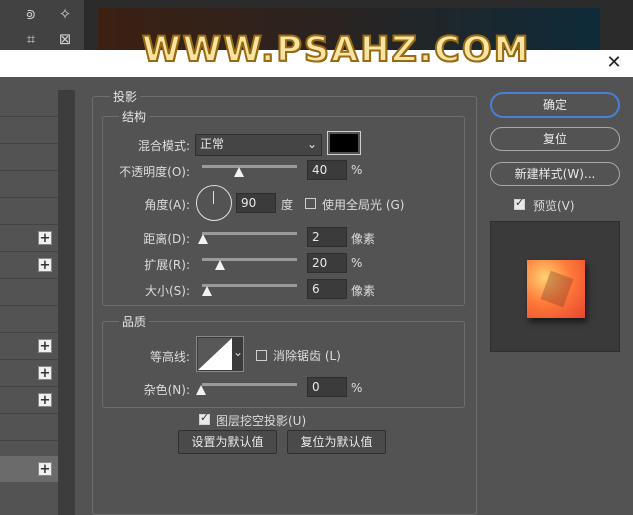 The width and height of the screenshot is (633, 515). I want to click on preview-texture, so click(557, 289).